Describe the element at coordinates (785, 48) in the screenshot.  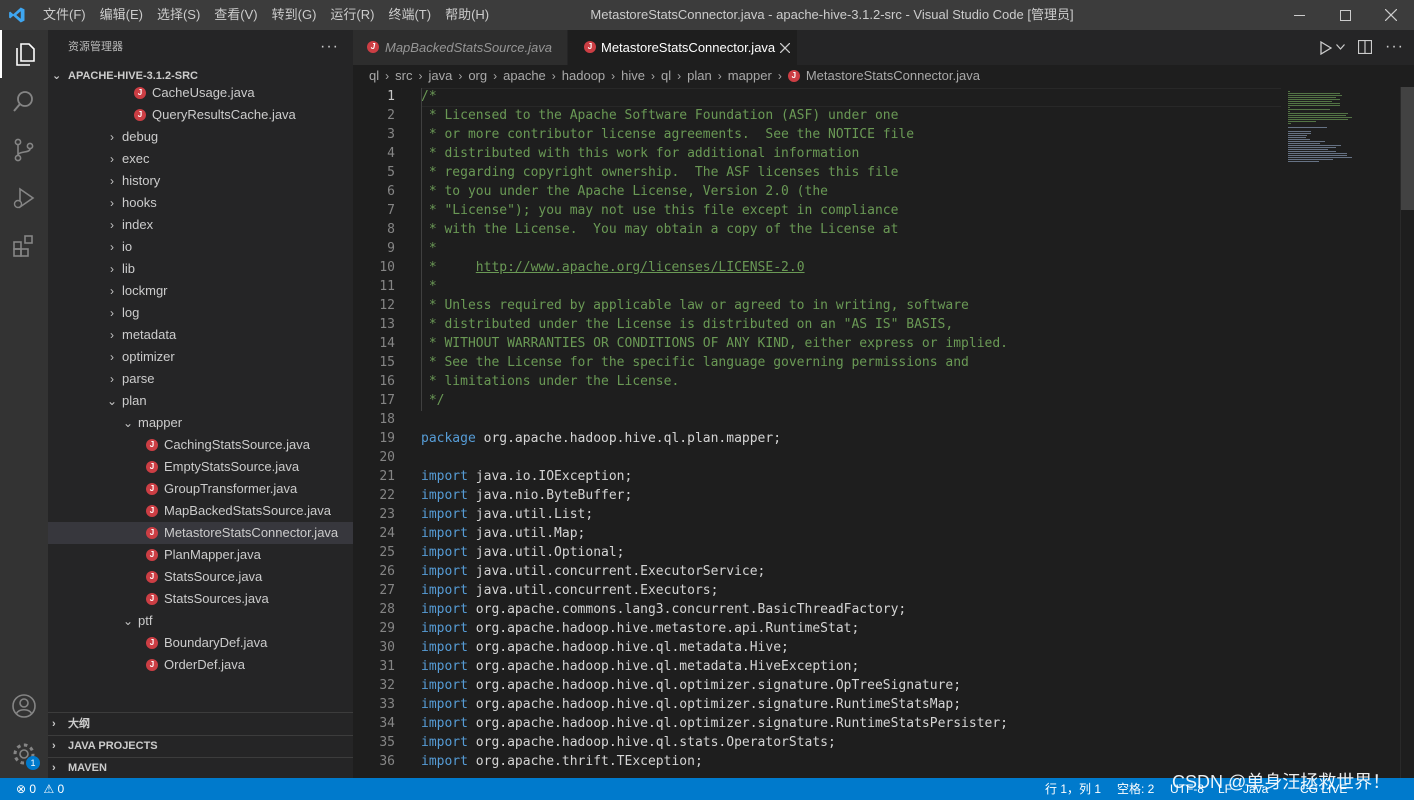
I see `tab-close-icon` at that location.